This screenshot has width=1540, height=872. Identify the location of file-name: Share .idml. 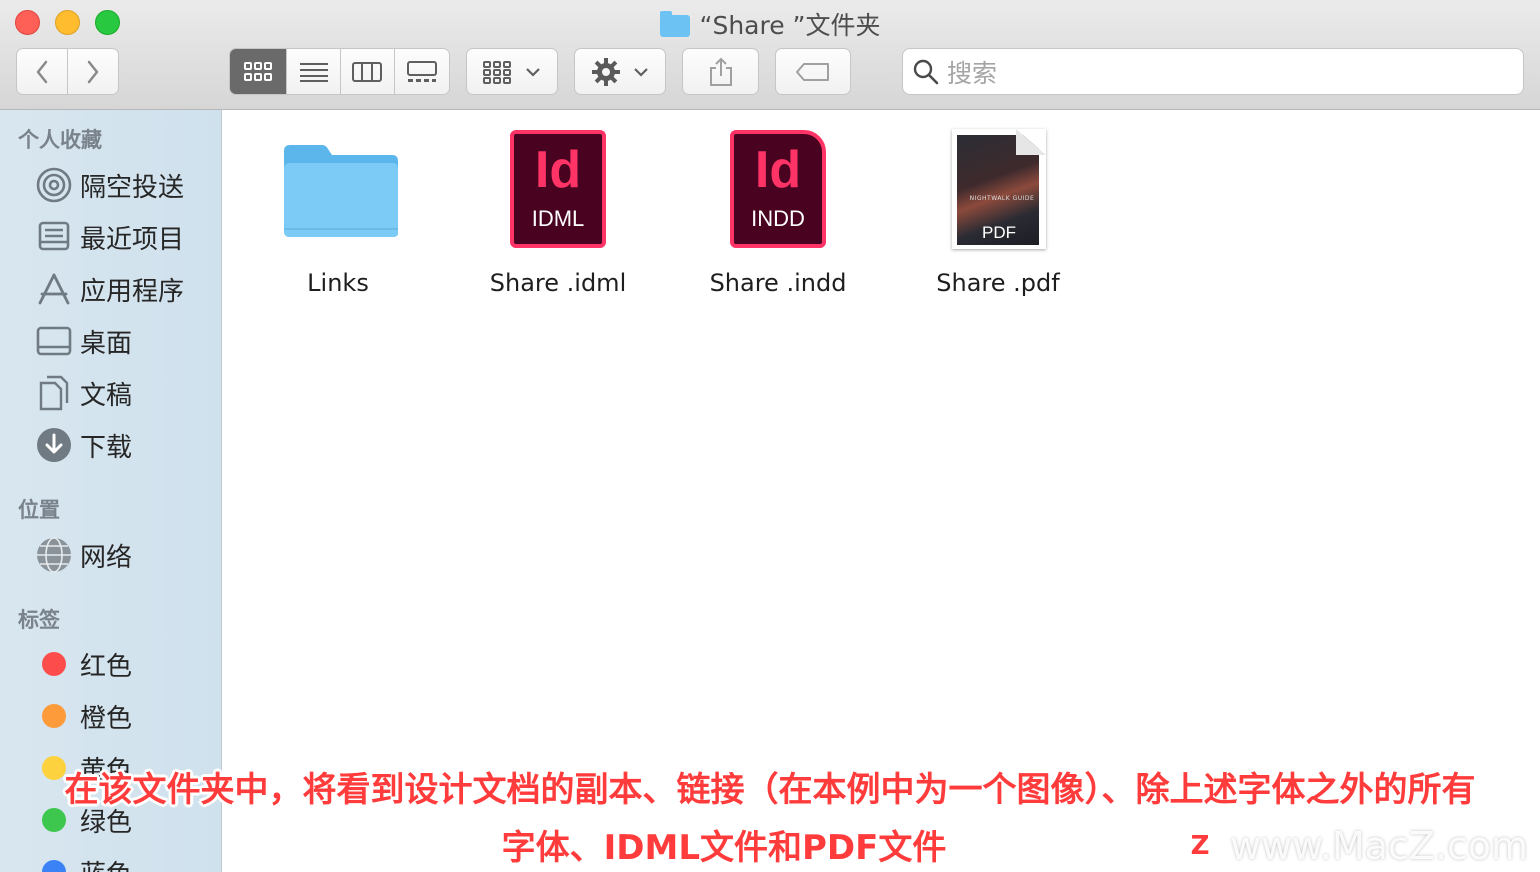
(558, 283).